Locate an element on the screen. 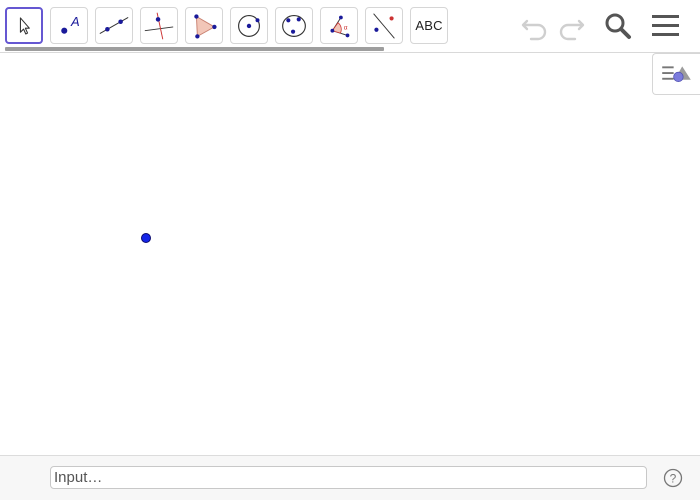 This screenshot has width=700, height=500. point-icon is located at coordinates (64, 30).